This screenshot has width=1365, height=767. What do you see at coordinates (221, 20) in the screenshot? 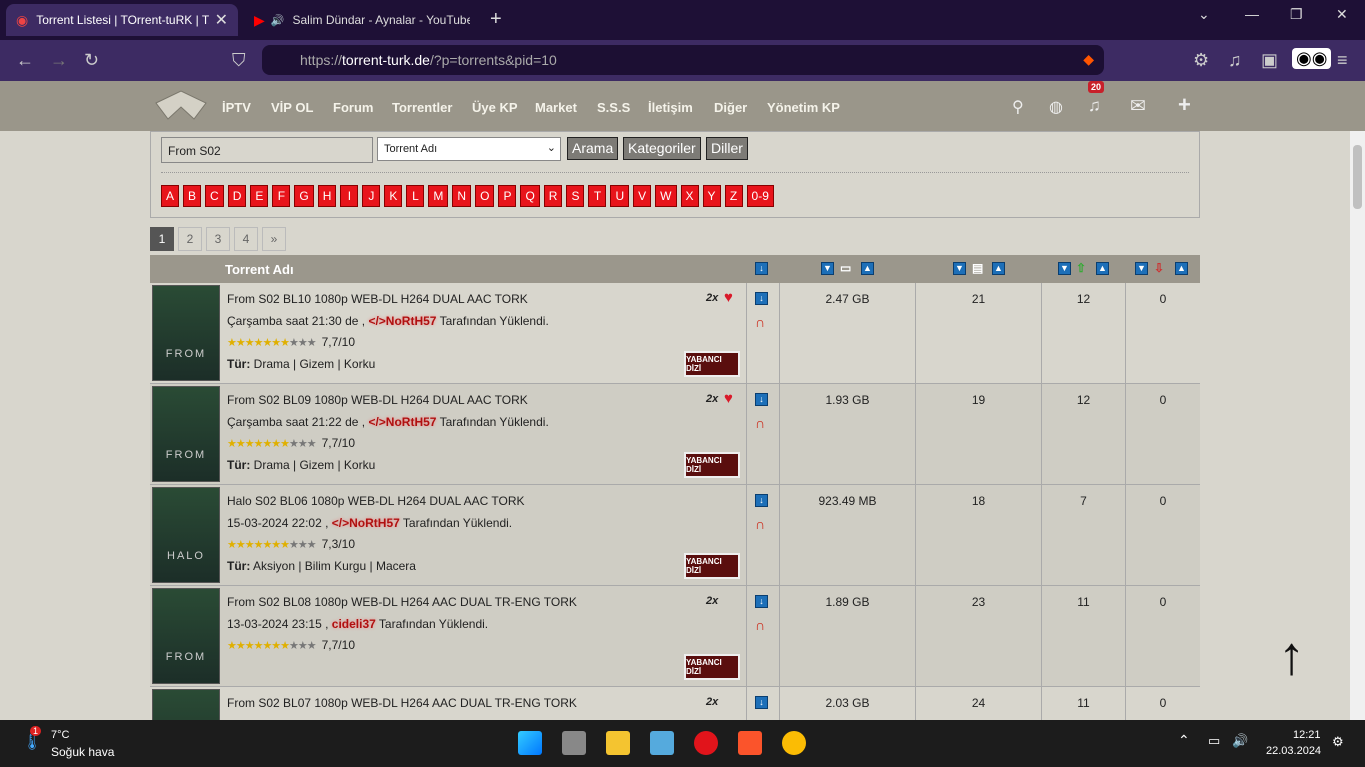
I see `close-icon: ✕` at bounding box center [221, 20].